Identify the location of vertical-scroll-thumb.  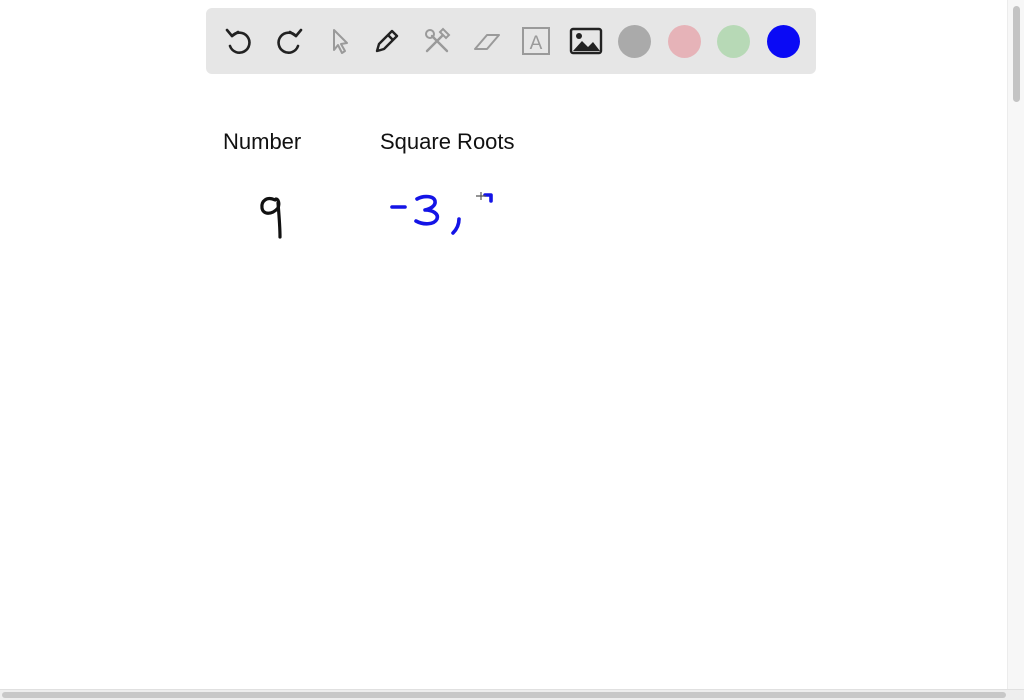
(1016, 54).